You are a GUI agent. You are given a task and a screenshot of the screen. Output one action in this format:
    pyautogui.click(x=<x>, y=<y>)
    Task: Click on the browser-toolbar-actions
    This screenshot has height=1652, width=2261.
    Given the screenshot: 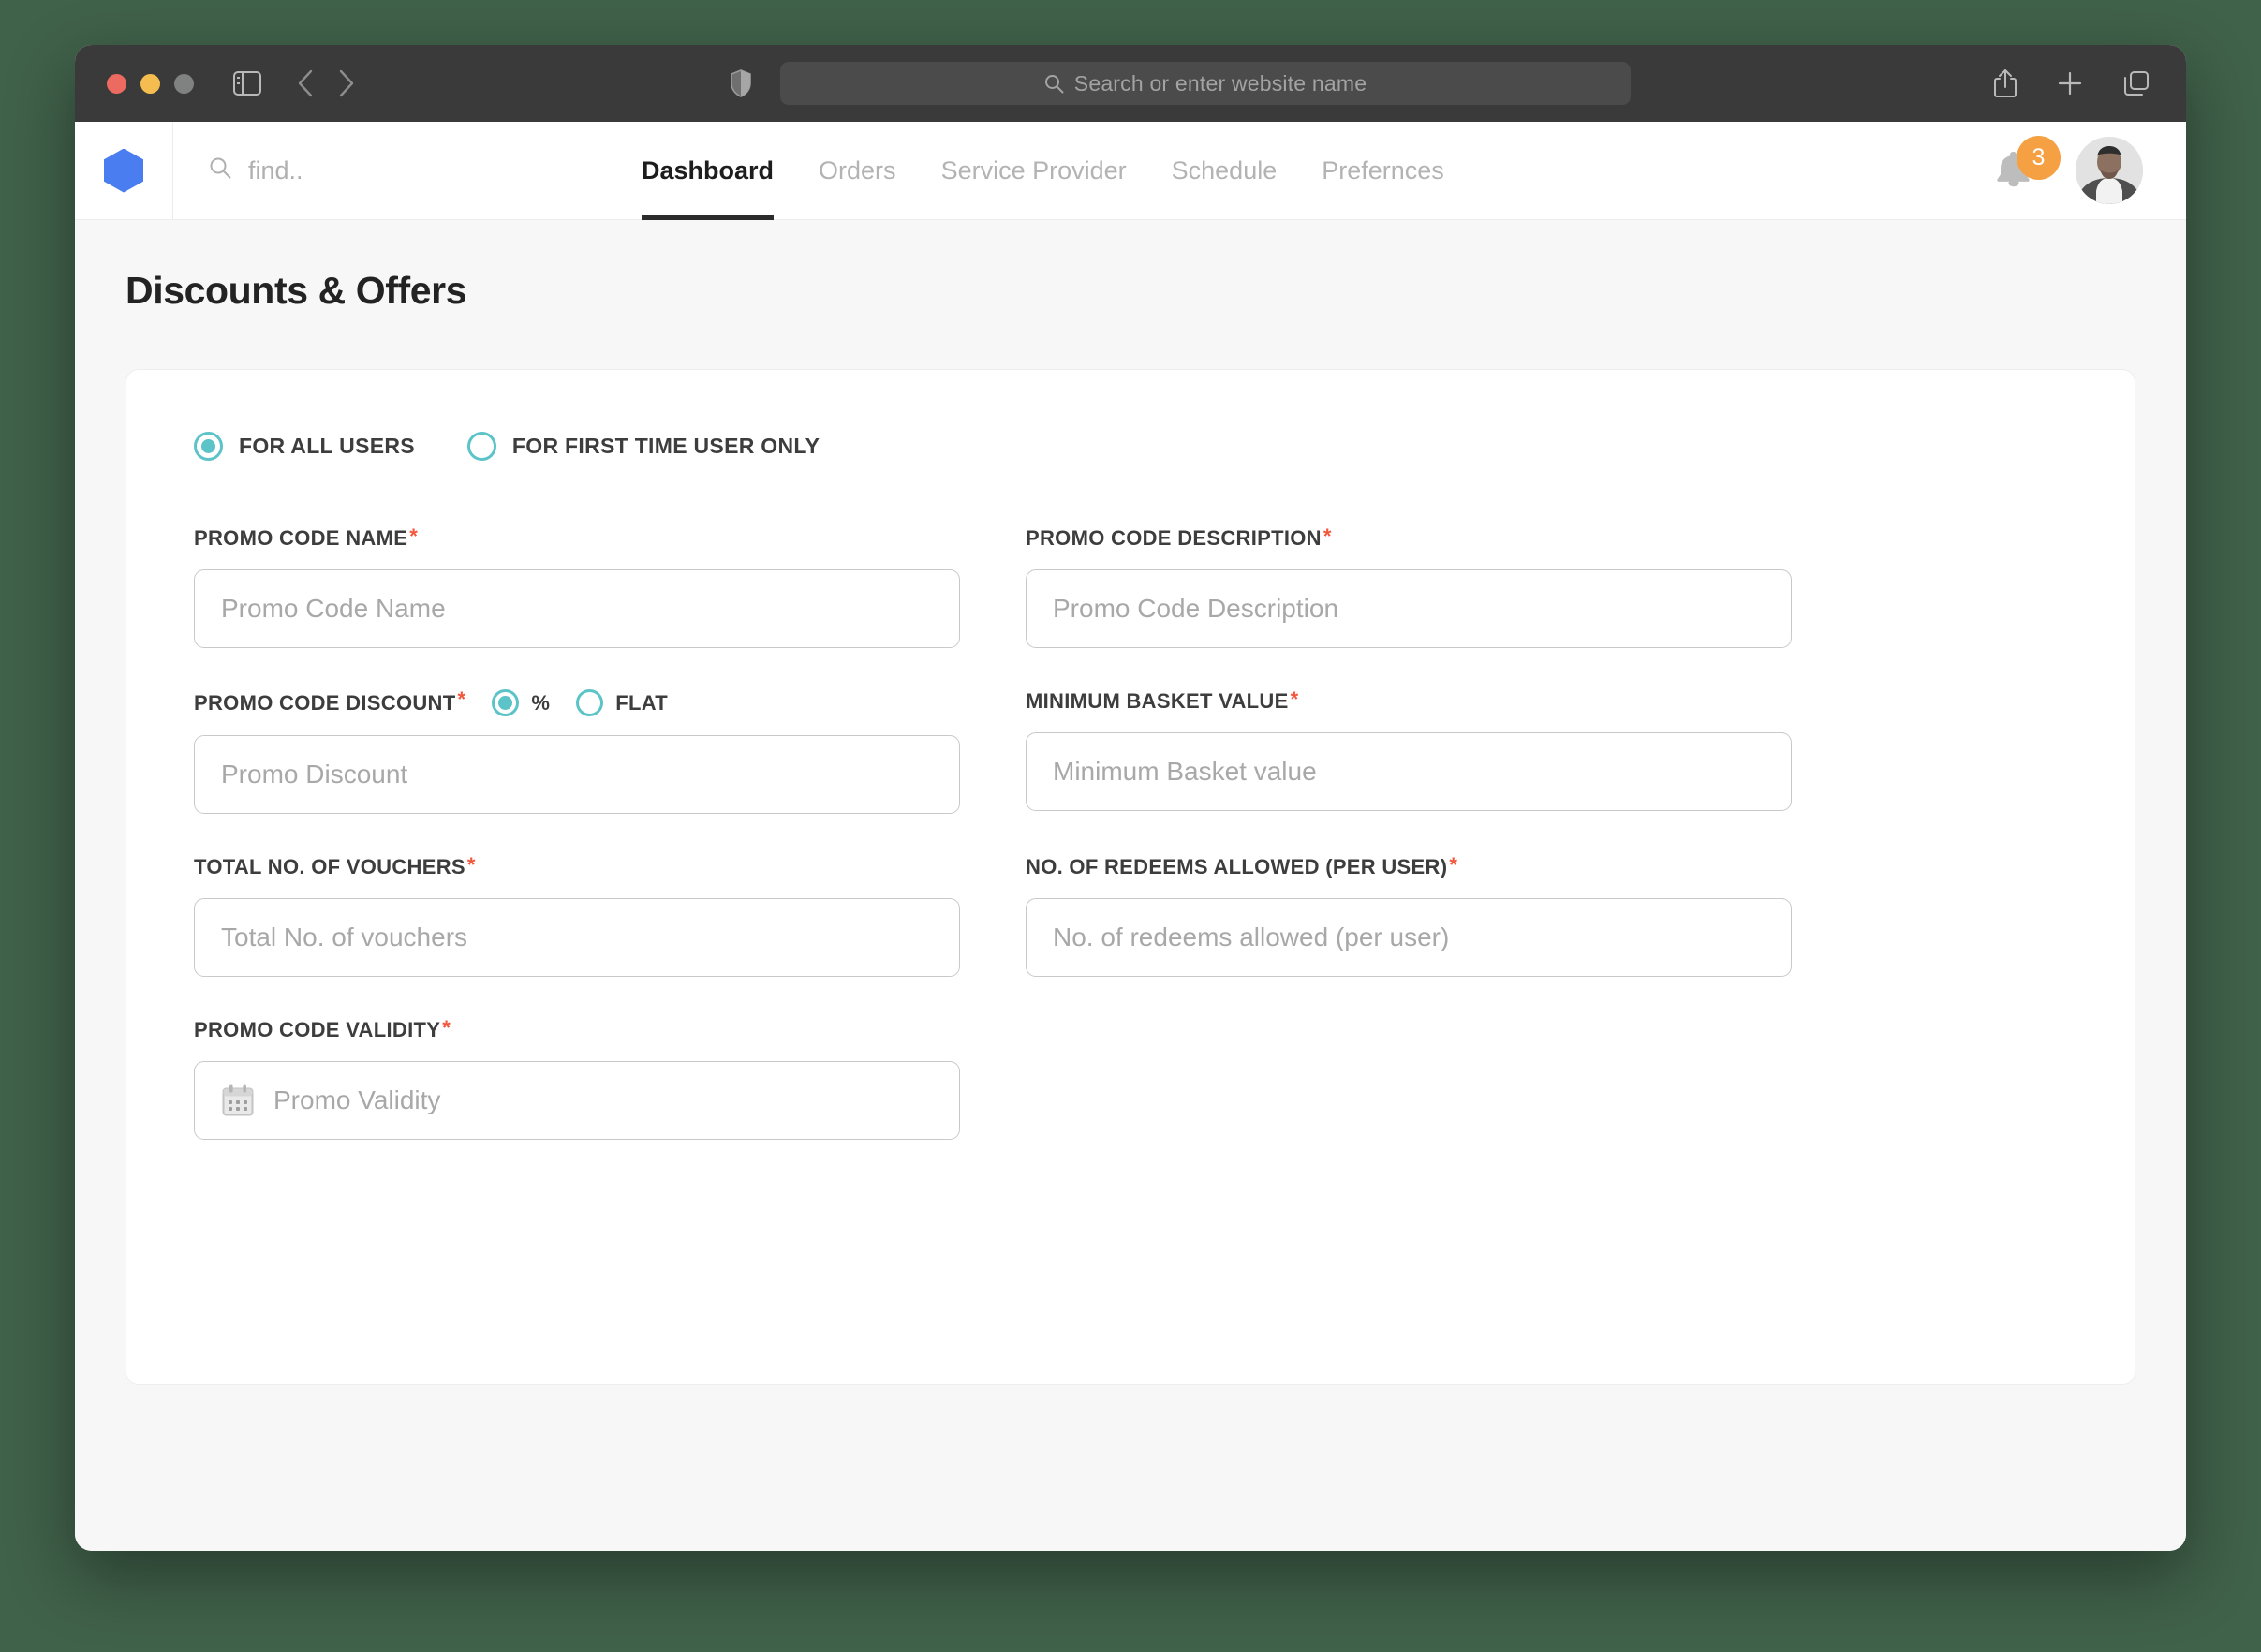 What is the action you would take?
    pyautogui.click(x=2071, y=83)
    